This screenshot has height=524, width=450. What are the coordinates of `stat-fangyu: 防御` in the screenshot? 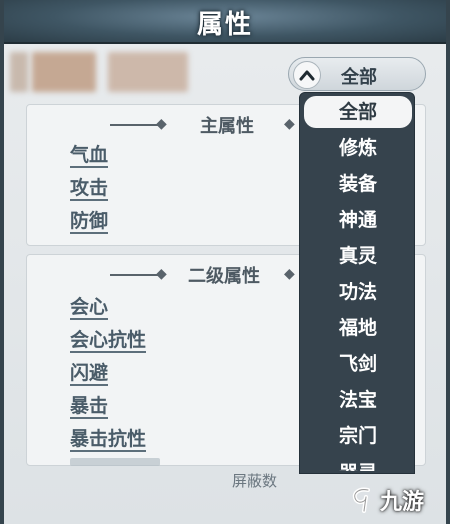 It's located at (89, 222).